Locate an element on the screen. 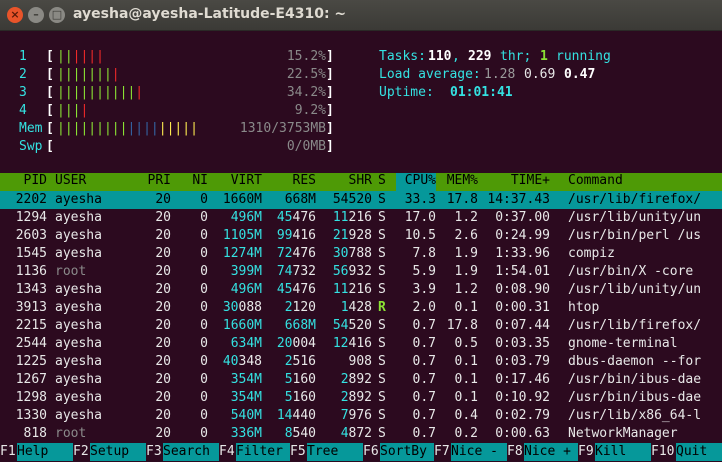 The height and width of the screenshot is (462, 722). cell-mem: 2.6 is located at coordinates (466, 235).